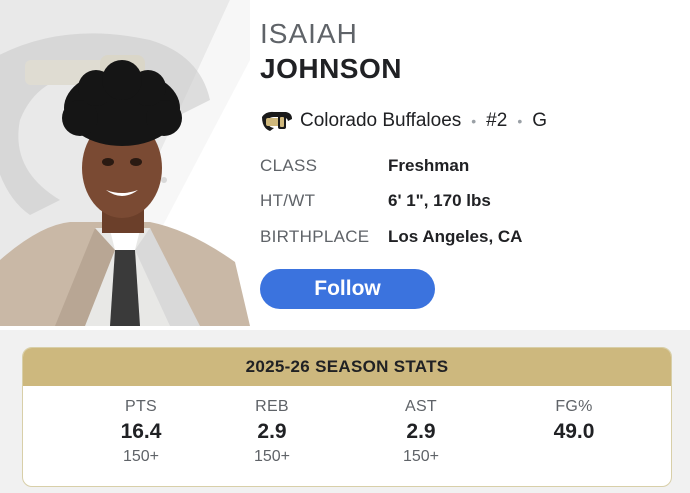 The image size is (690, 493). Describe the element at coordinates (288, 200) in the screenshot. I see `attr-label: HT/WT` at that location.